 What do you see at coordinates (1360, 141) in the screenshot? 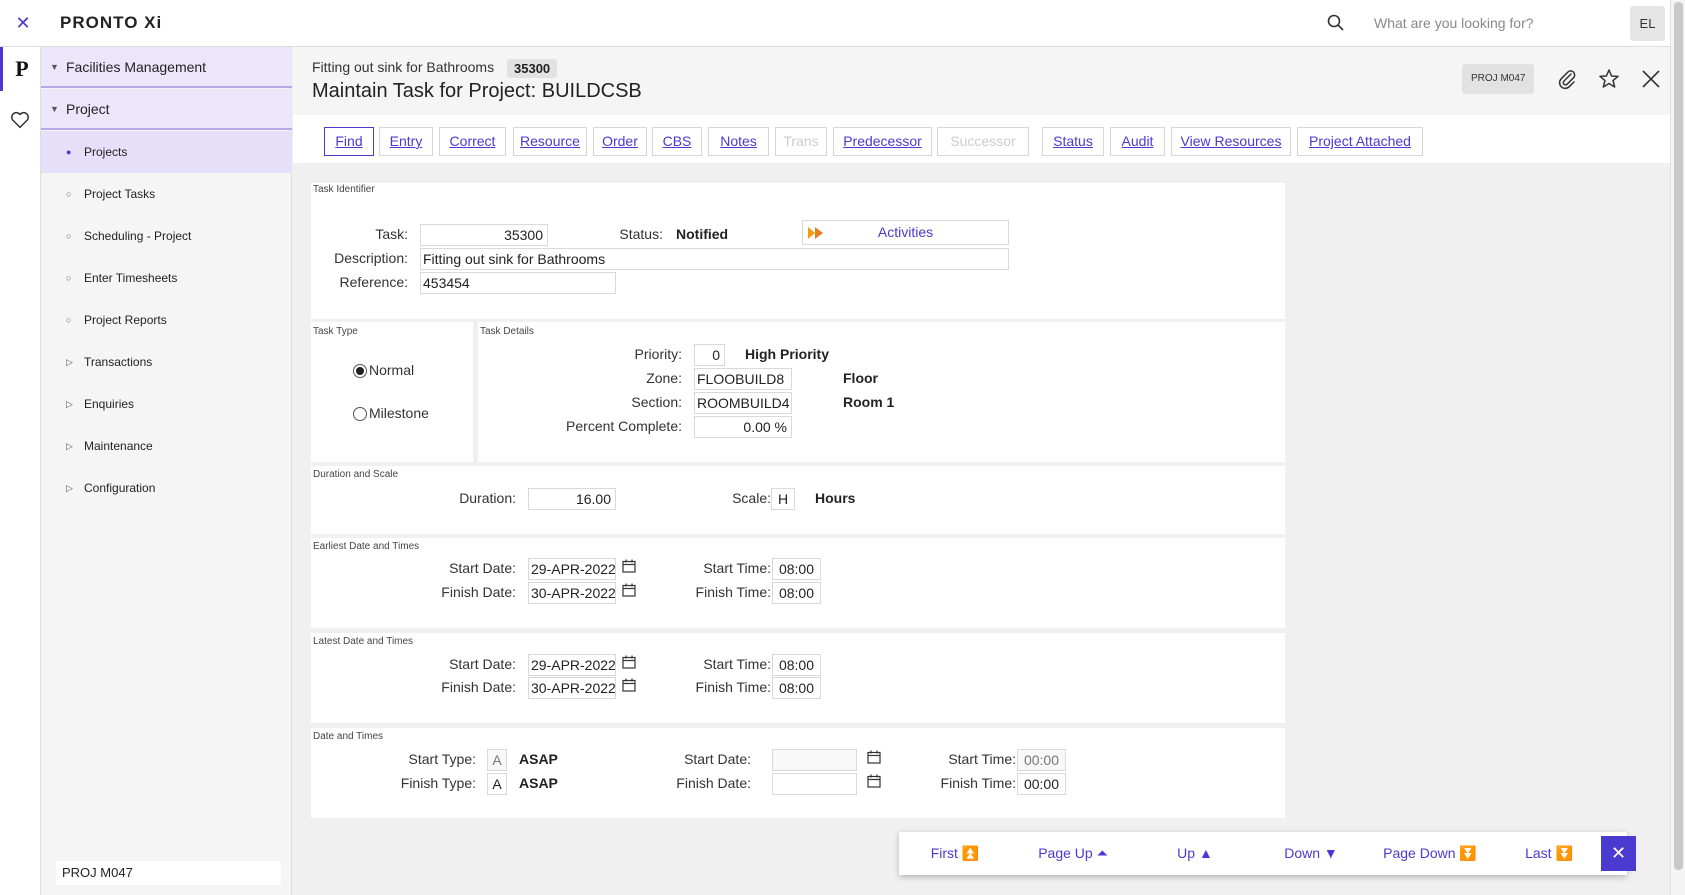
I see `project-attached-button: Project Attached` at bounding box center [1360, 141].